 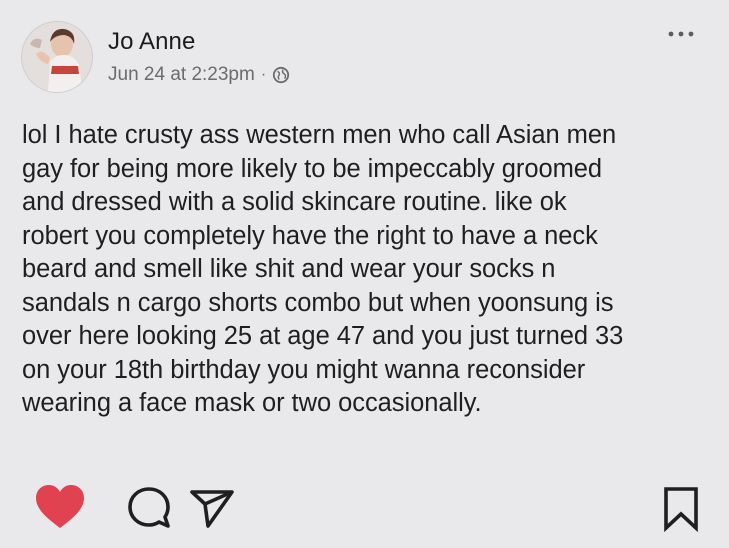 I want to click on heart-icon, so click(x=60, y=506).